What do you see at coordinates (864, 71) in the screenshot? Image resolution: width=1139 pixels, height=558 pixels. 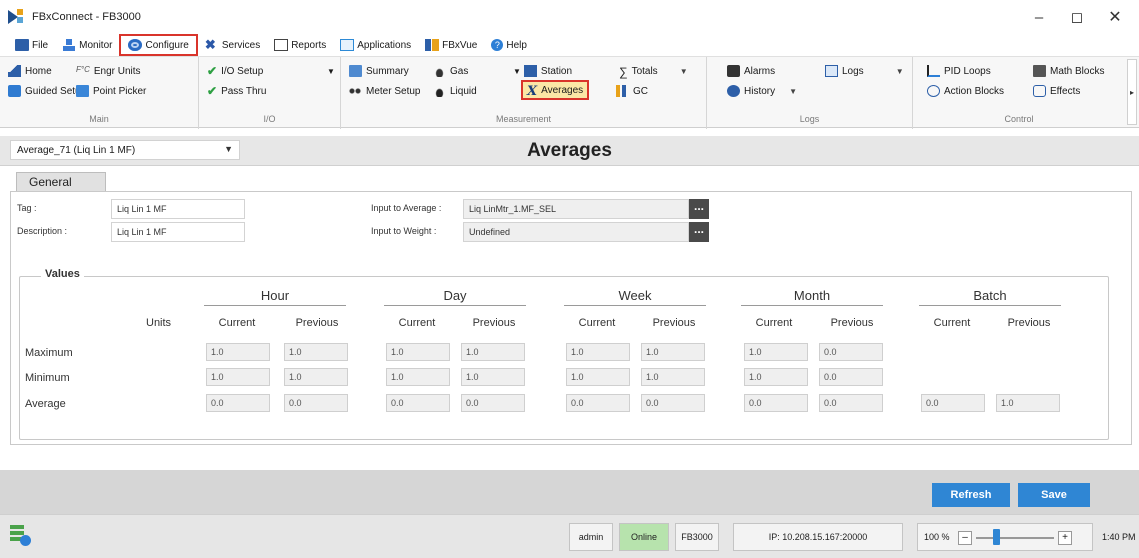 I see `logs-button: Logs ▼` at bounding box center [864, 71].